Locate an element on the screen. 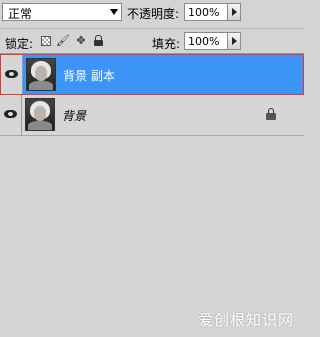 This screenshot has height=337, width=320. blend-mode-select: 正常 is located at coordinates (62, 12).